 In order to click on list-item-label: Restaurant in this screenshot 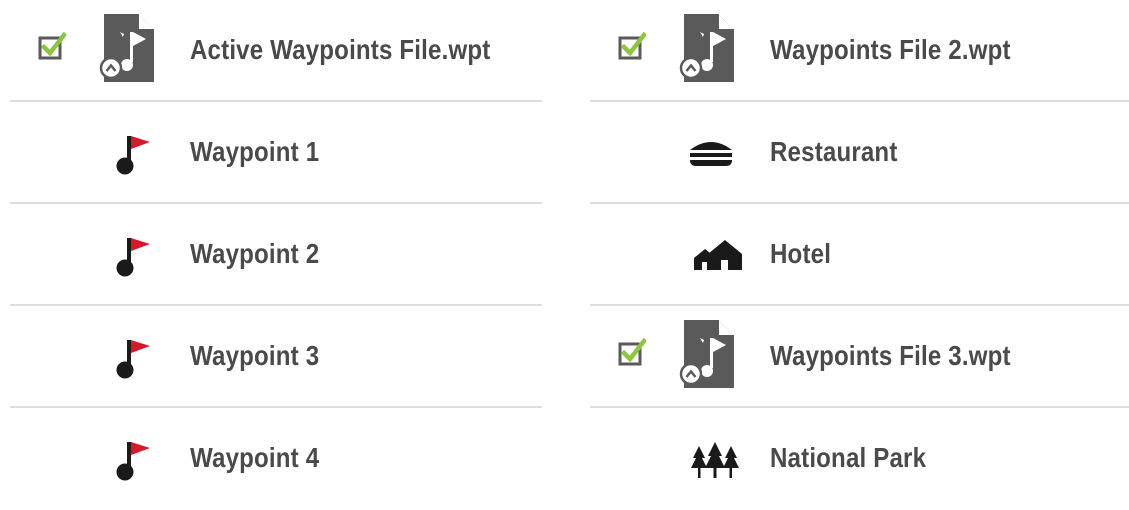, I will do `click(834, 151)`.